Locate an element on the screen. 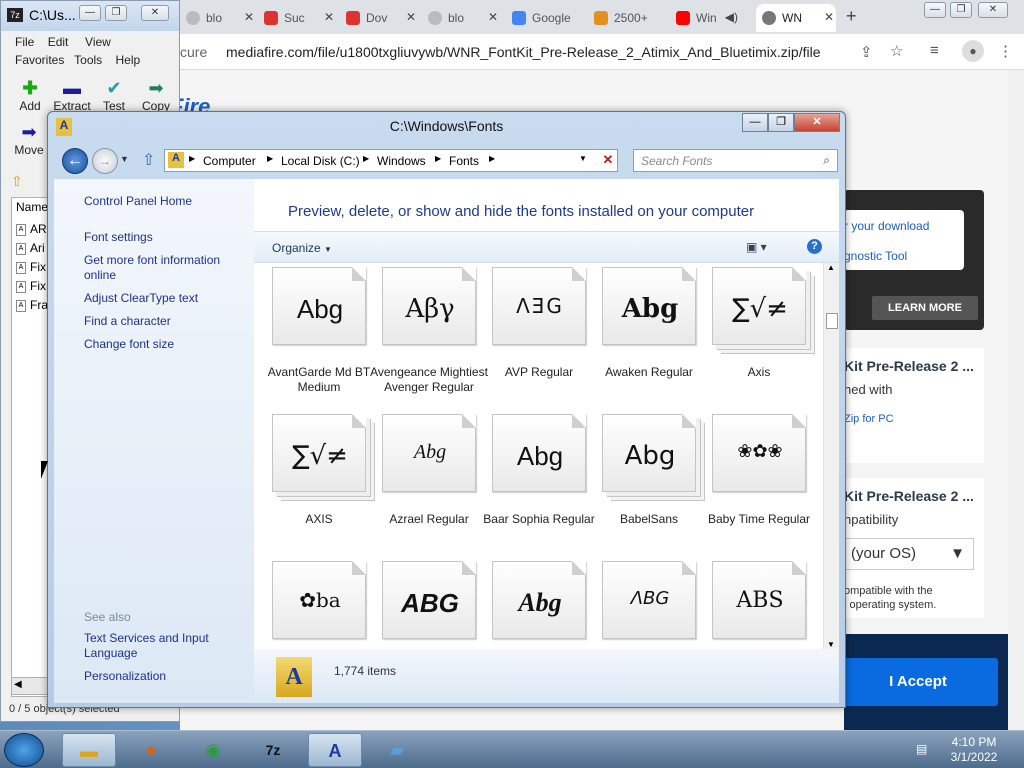 This screenshot has width=1024, height=768. font-item: Aβγ Avengeance Mightiest Avenger Regular is located at coordinates (426, 337).